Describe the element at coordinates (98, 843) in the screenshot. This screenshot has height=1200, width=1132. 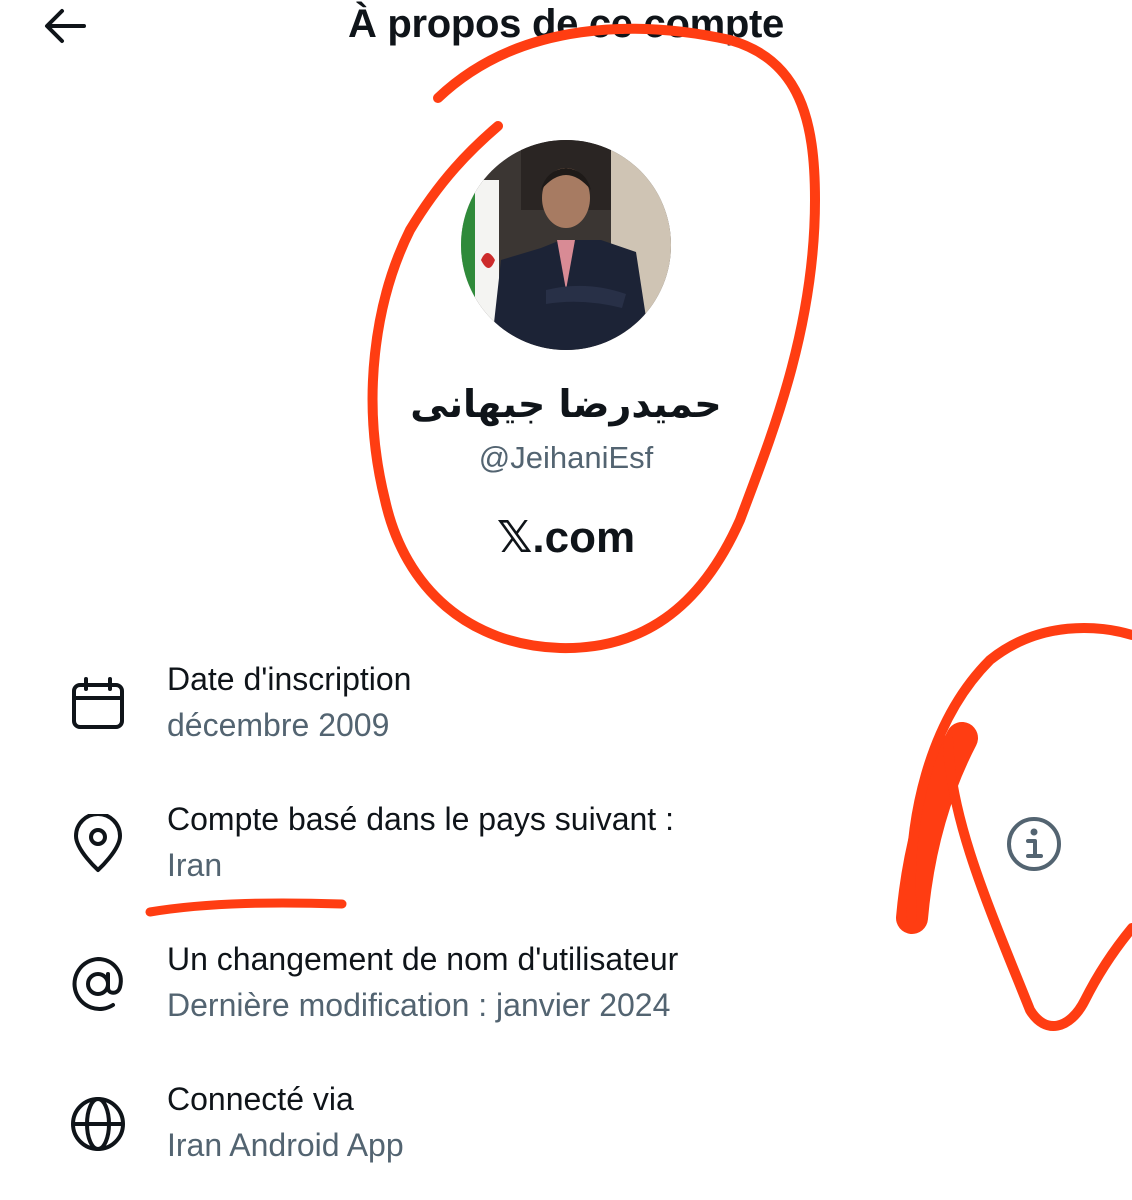
I see `location-pin-icon` at that location.